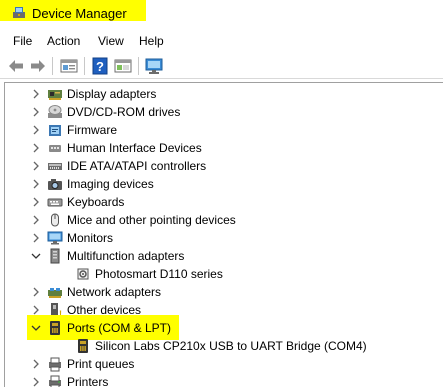 This screenshot has height=387, width=443. What do you see at coordinates (224, 292) in the screenshot?
I see `tree-category-row: Network adapters` at bounding box center [224, 292].